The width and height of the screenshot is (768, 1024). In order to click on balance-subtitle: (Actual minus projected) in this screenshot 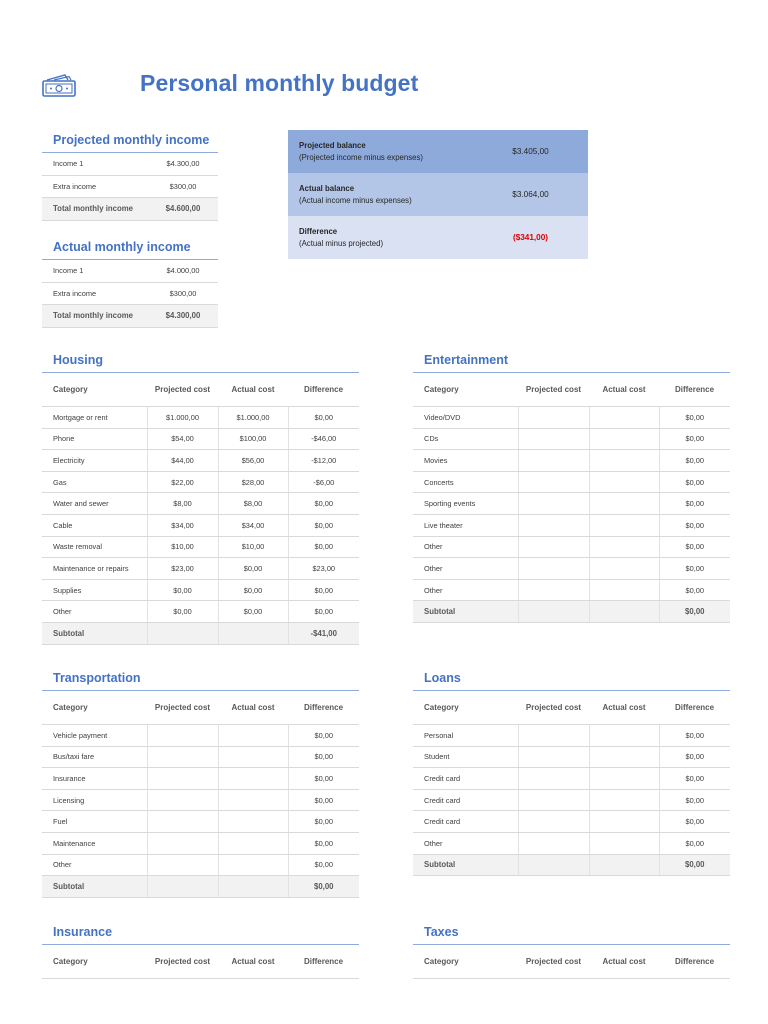, I will do `click(341, 243)`.